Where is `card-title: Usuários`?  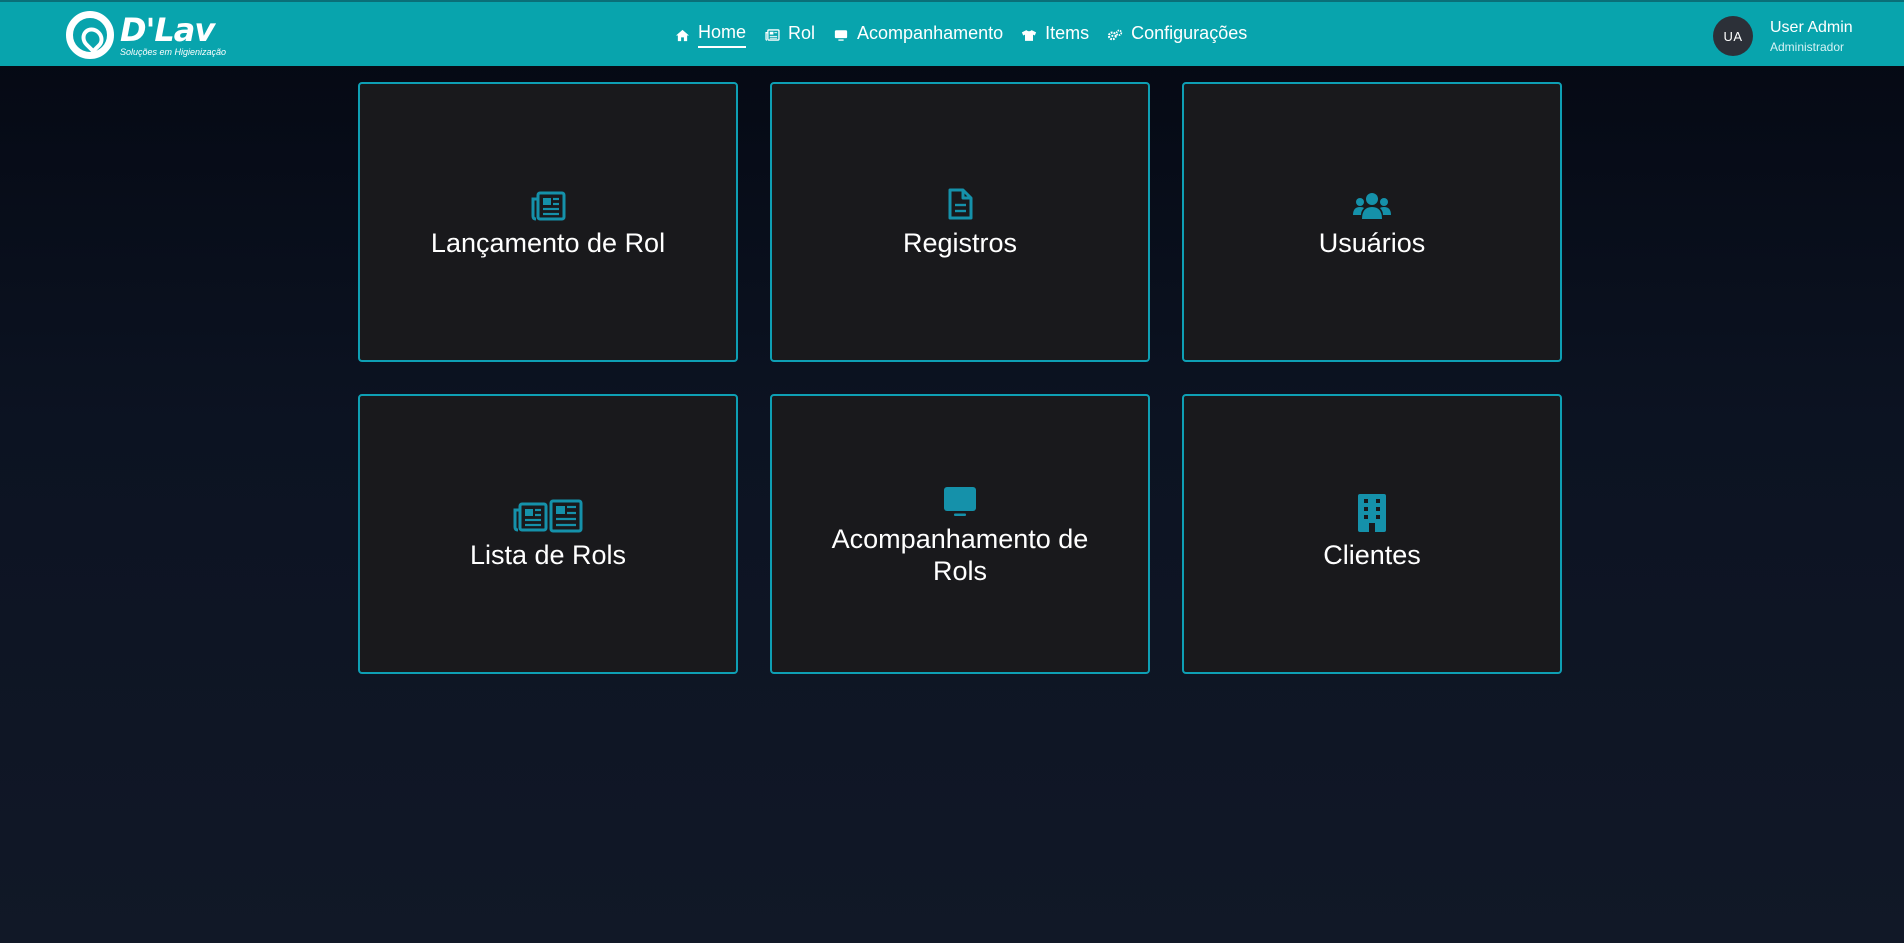
card-title: Usuários is located at coordinates (1372, 243).